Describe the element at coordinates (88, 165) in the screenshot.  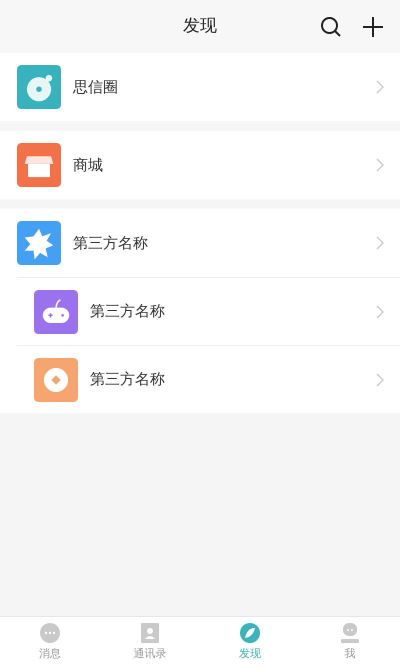
I see `item-label: 商城` at that location.